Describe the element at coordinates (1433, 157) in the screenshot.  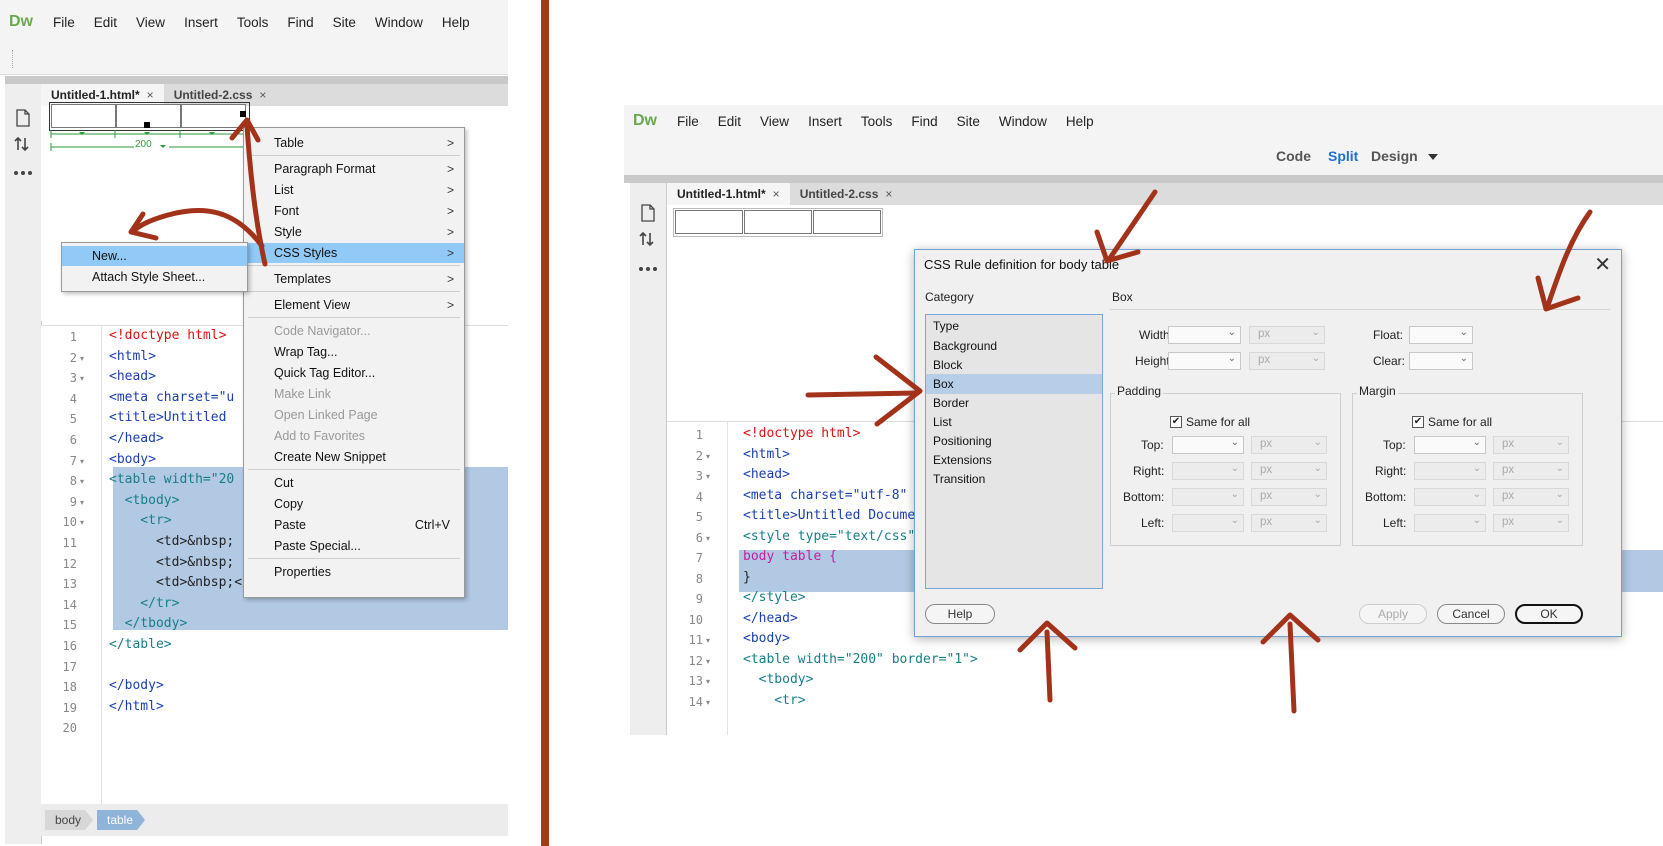
I see `chevron-down-icon` at that location.